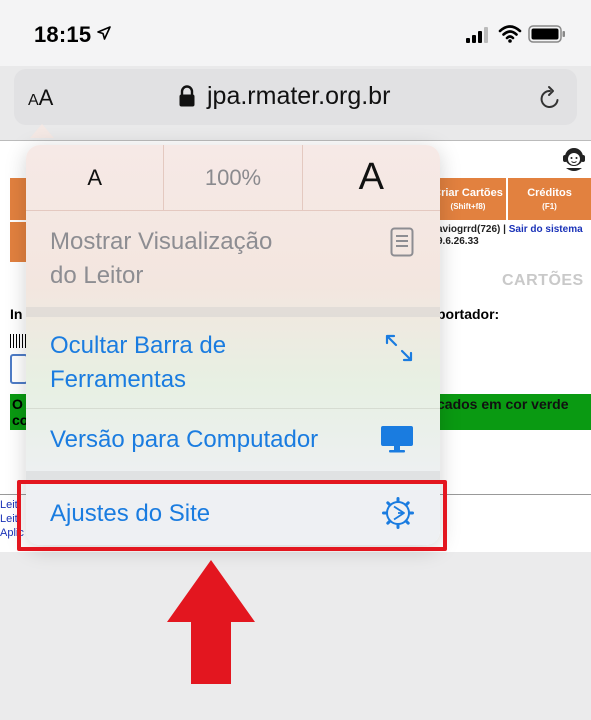 This screenshot has height=720, width=591. Describe the element at coordinates (402, 242) in the screenshot. I see `reader-icon` at that location.